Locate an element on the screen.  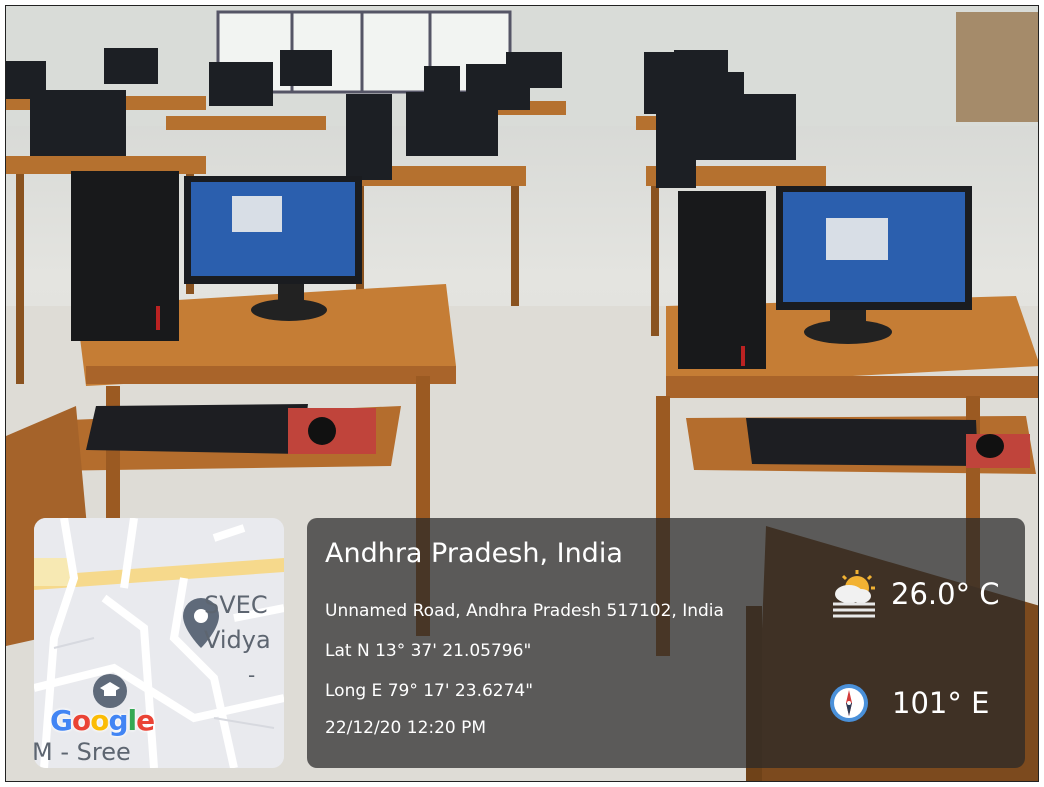
location-title: Andhra Pradesh, India is located at coordinates (474, 553).